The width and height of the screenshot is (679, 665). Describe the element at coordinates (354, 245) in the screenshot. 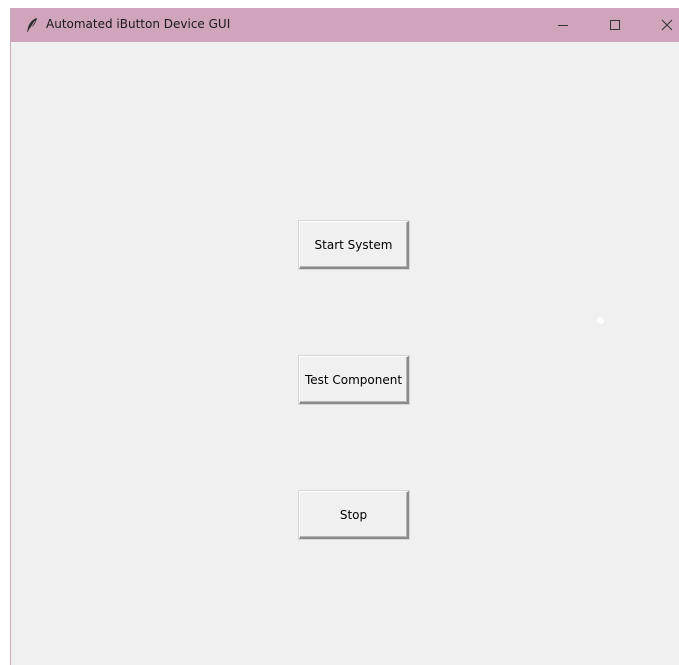

I see `start-system-button: Start System` at that location.